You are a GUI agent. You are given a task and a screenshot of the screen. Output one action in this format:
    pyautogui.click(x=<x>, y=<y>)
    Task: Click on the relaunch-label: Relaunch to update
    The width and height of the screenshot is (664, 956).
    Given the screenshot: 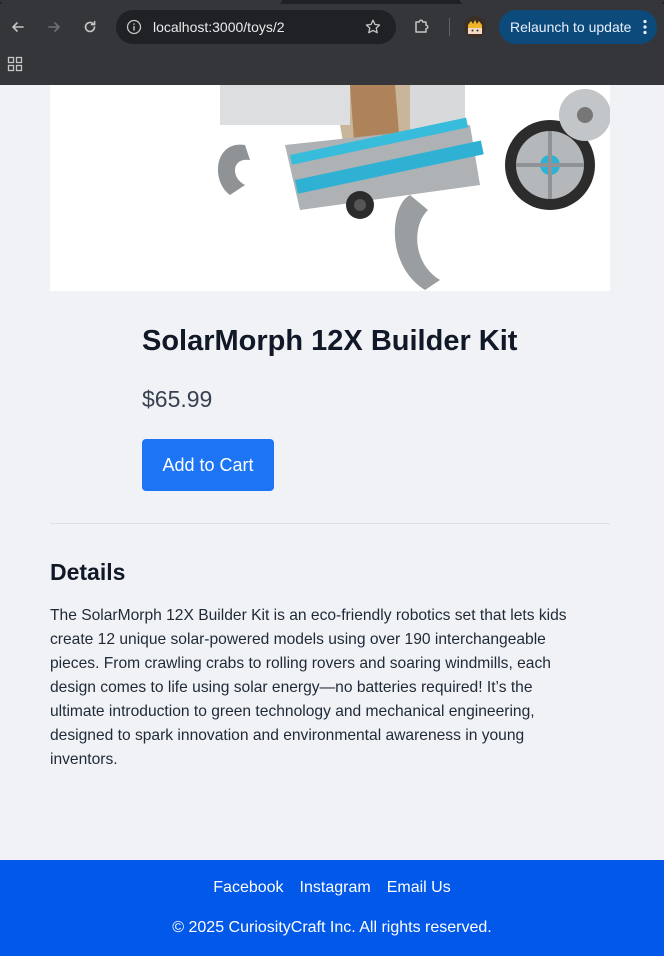 What is the action you would take?
    pyautogui.click(x=571, y=27)
    